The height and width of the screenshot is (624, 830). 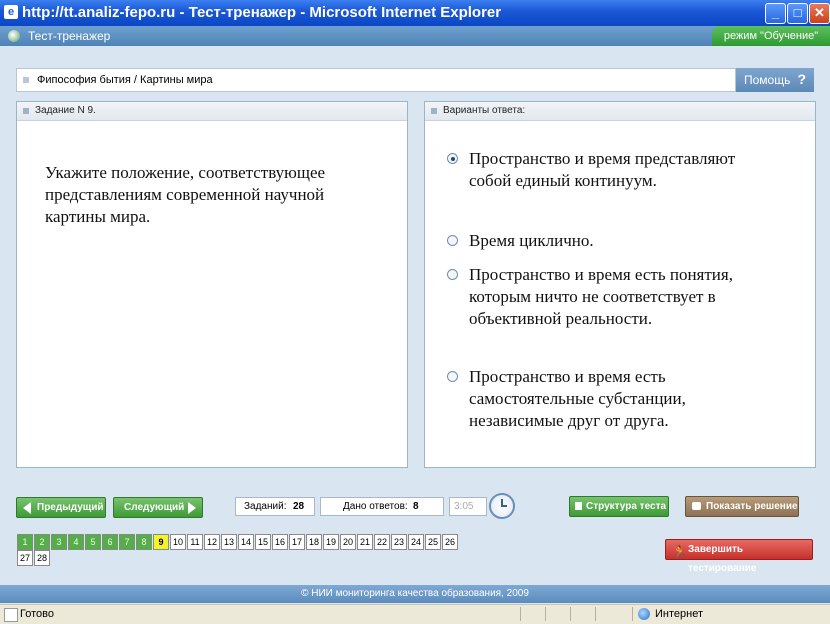 What do you see at coordinates (679, 614) in the screenshot?
I see `internet-zone-label: Интернет` at bounding box center [679, 614].